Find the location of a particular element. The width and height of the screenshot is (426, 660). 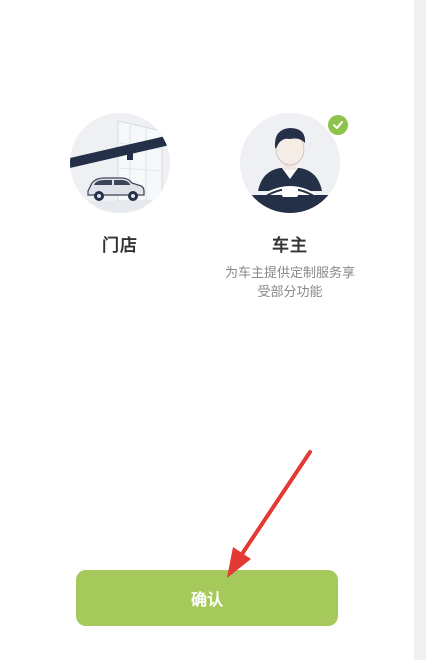

car-owner-option-description: 为车主提供定制服务享受部分功能 is located at coordinates (290, 283).